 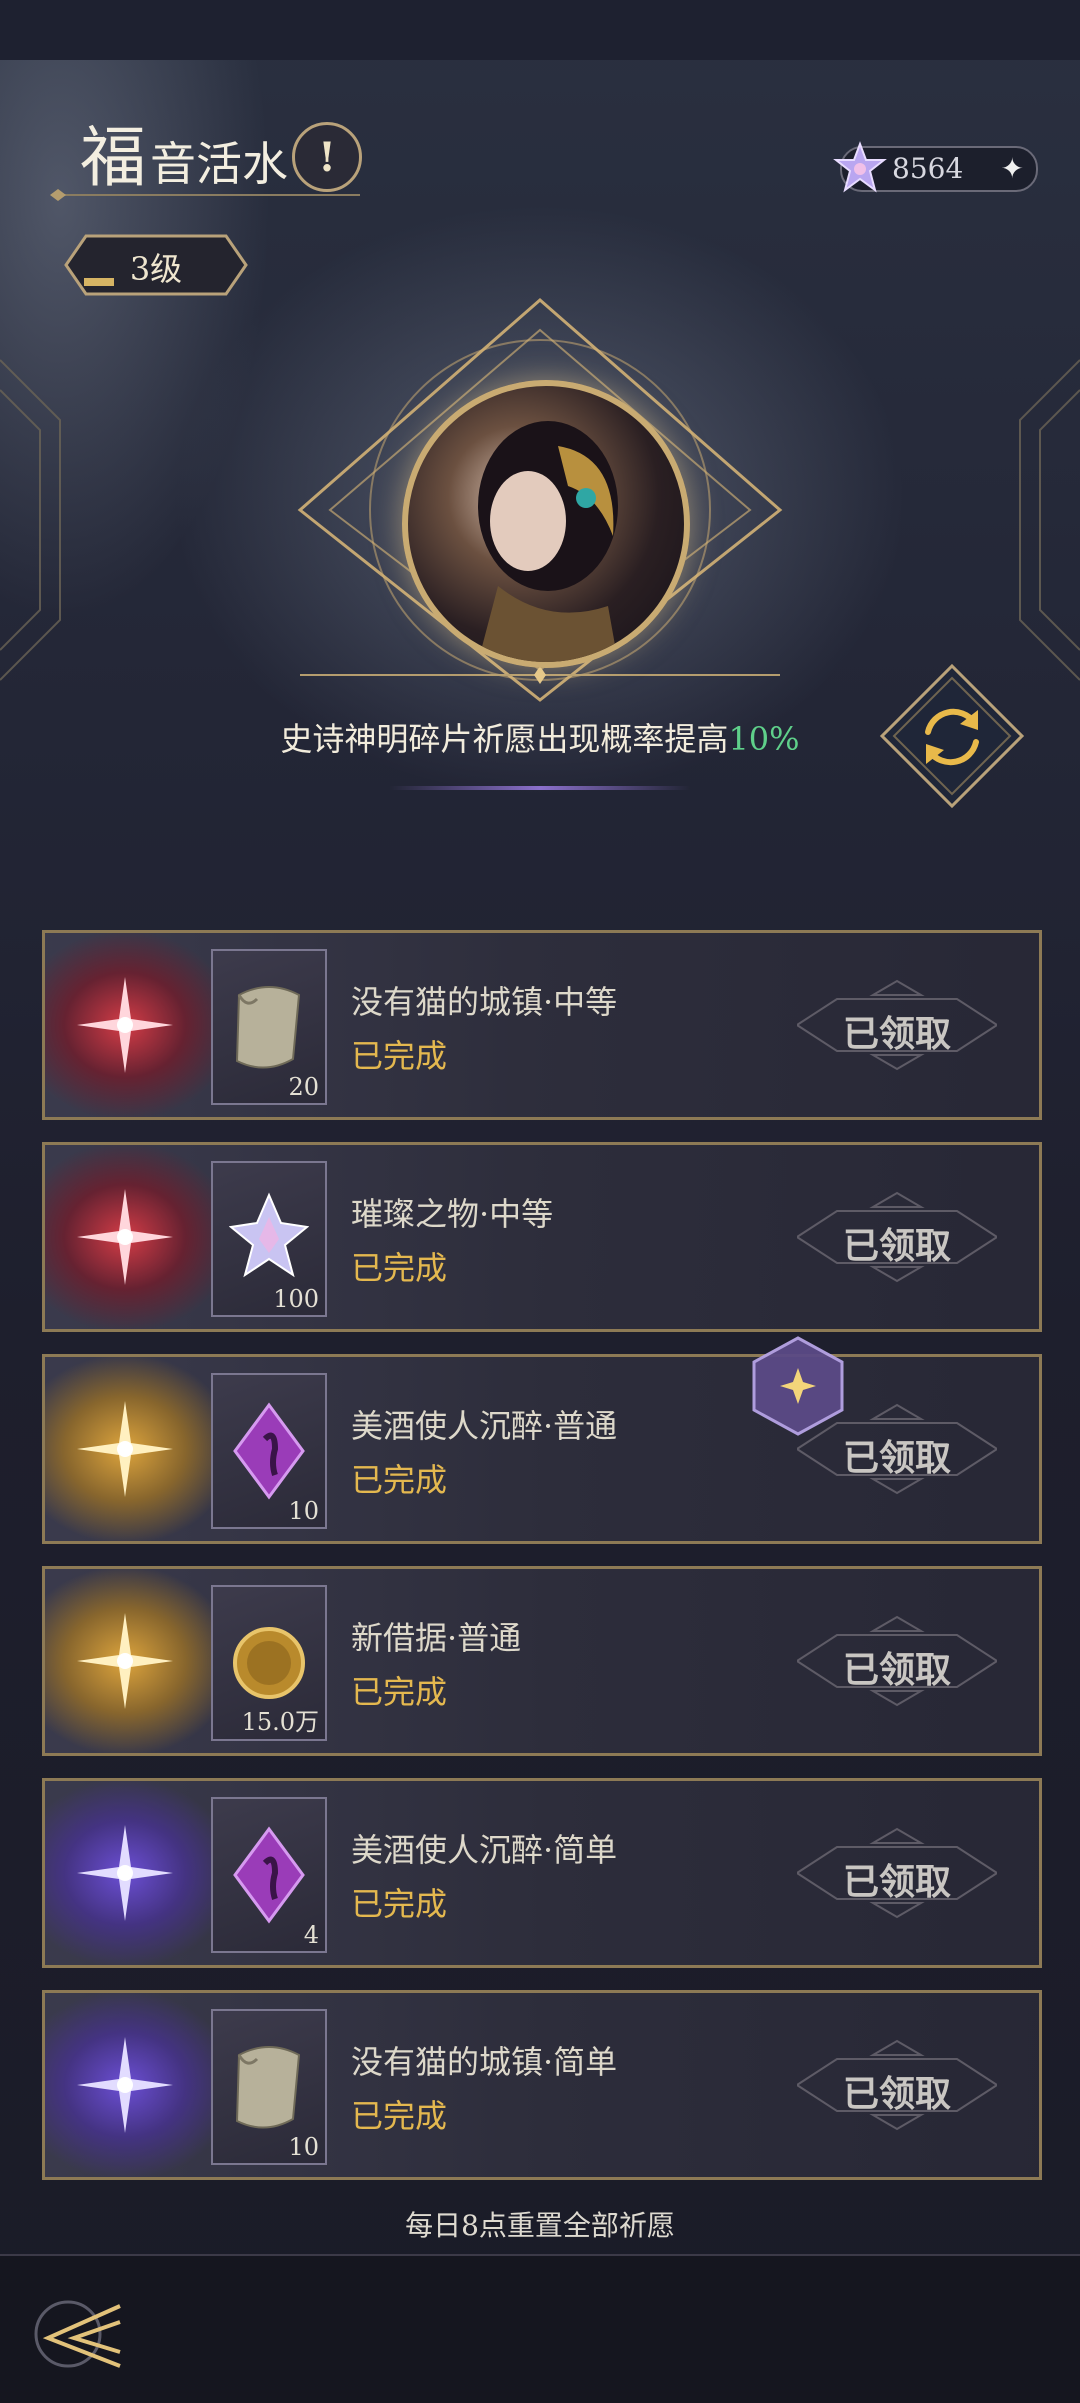 What do you see at coordinates (952, 736) in the screenshot?
I see `refresh-button` at bounding box center [952, 736].